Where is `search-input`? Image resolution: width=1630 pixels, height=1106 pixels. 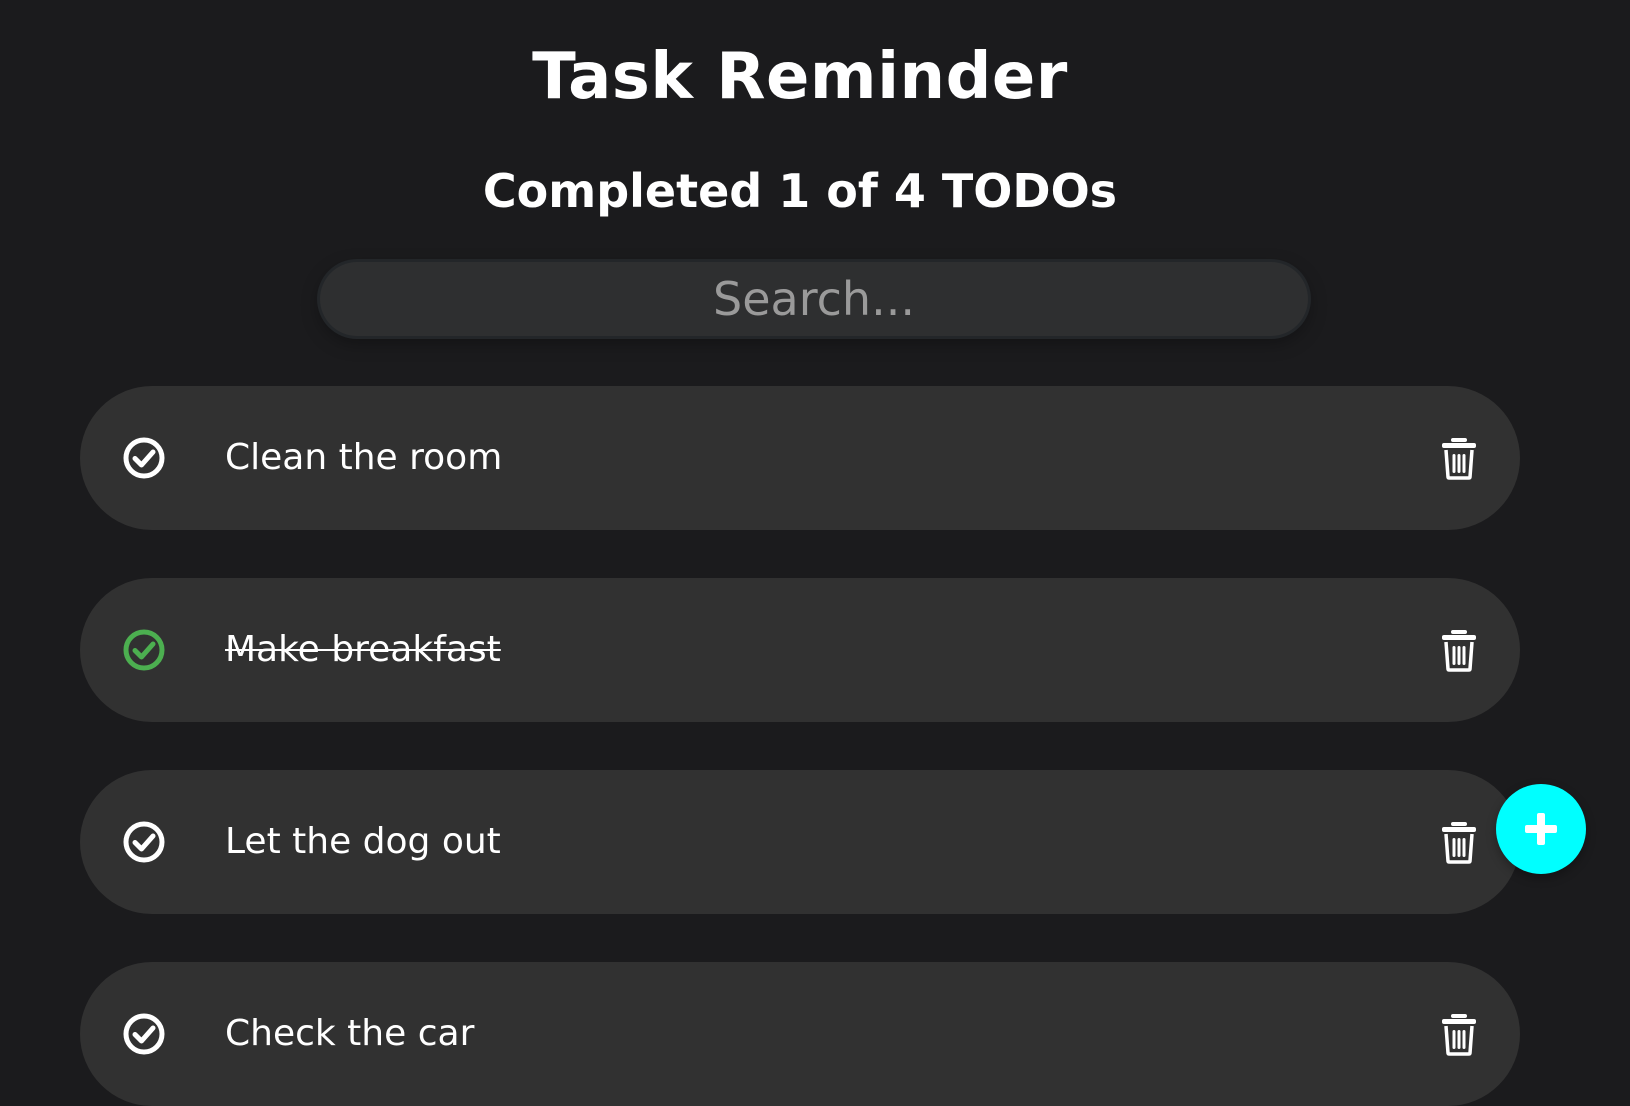 search-input is located at coordinates (814, 299).